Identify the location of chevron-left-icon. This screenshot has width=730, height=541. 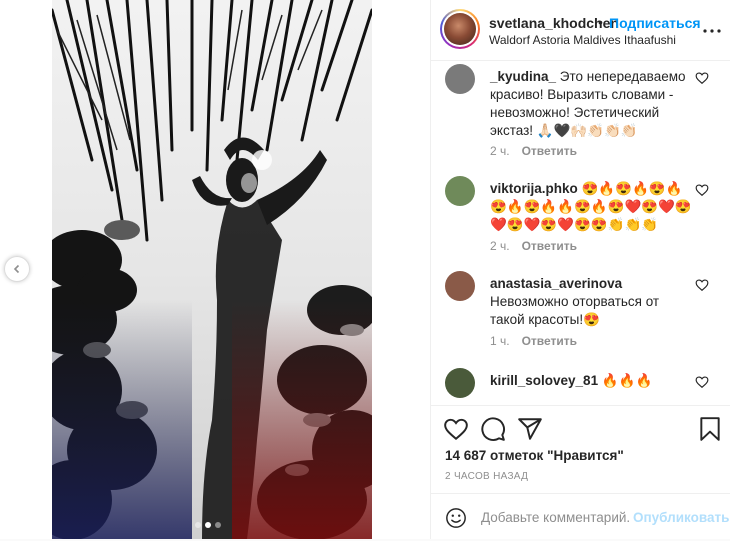
(16, 269).